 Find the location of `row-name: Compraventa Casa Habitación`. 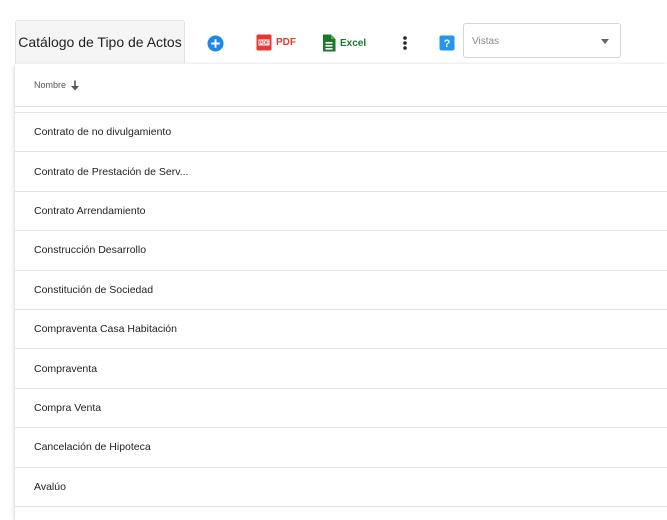

row-name: Compraventa Casa Habitación is located at coordinates (105, 329).